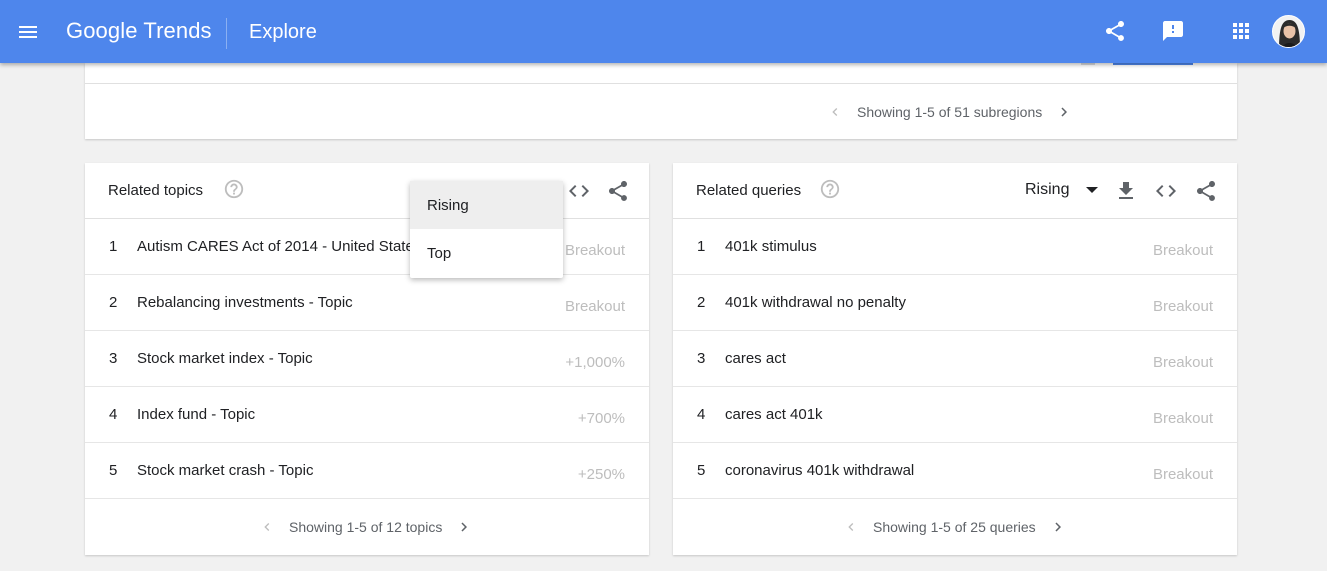 The width and height of the screenshot is (1327, 571). What do you see at coordinates (486, 253) in the screenshot?
I see `menu-item-top: Top` at bounding box center [486, 253].